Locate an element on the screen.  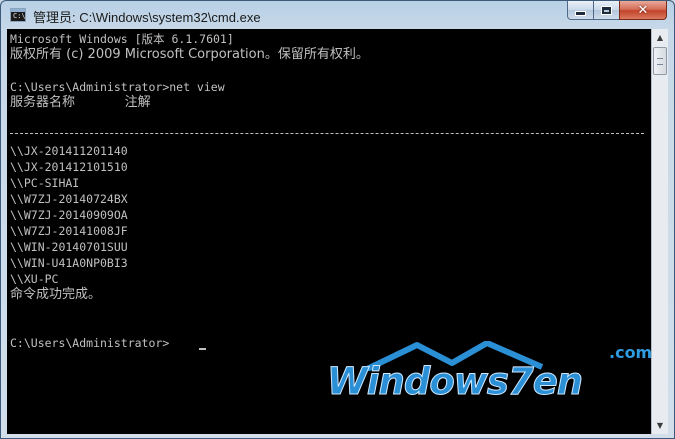
close-icon: ✕ is located at coordinates (643, 10).